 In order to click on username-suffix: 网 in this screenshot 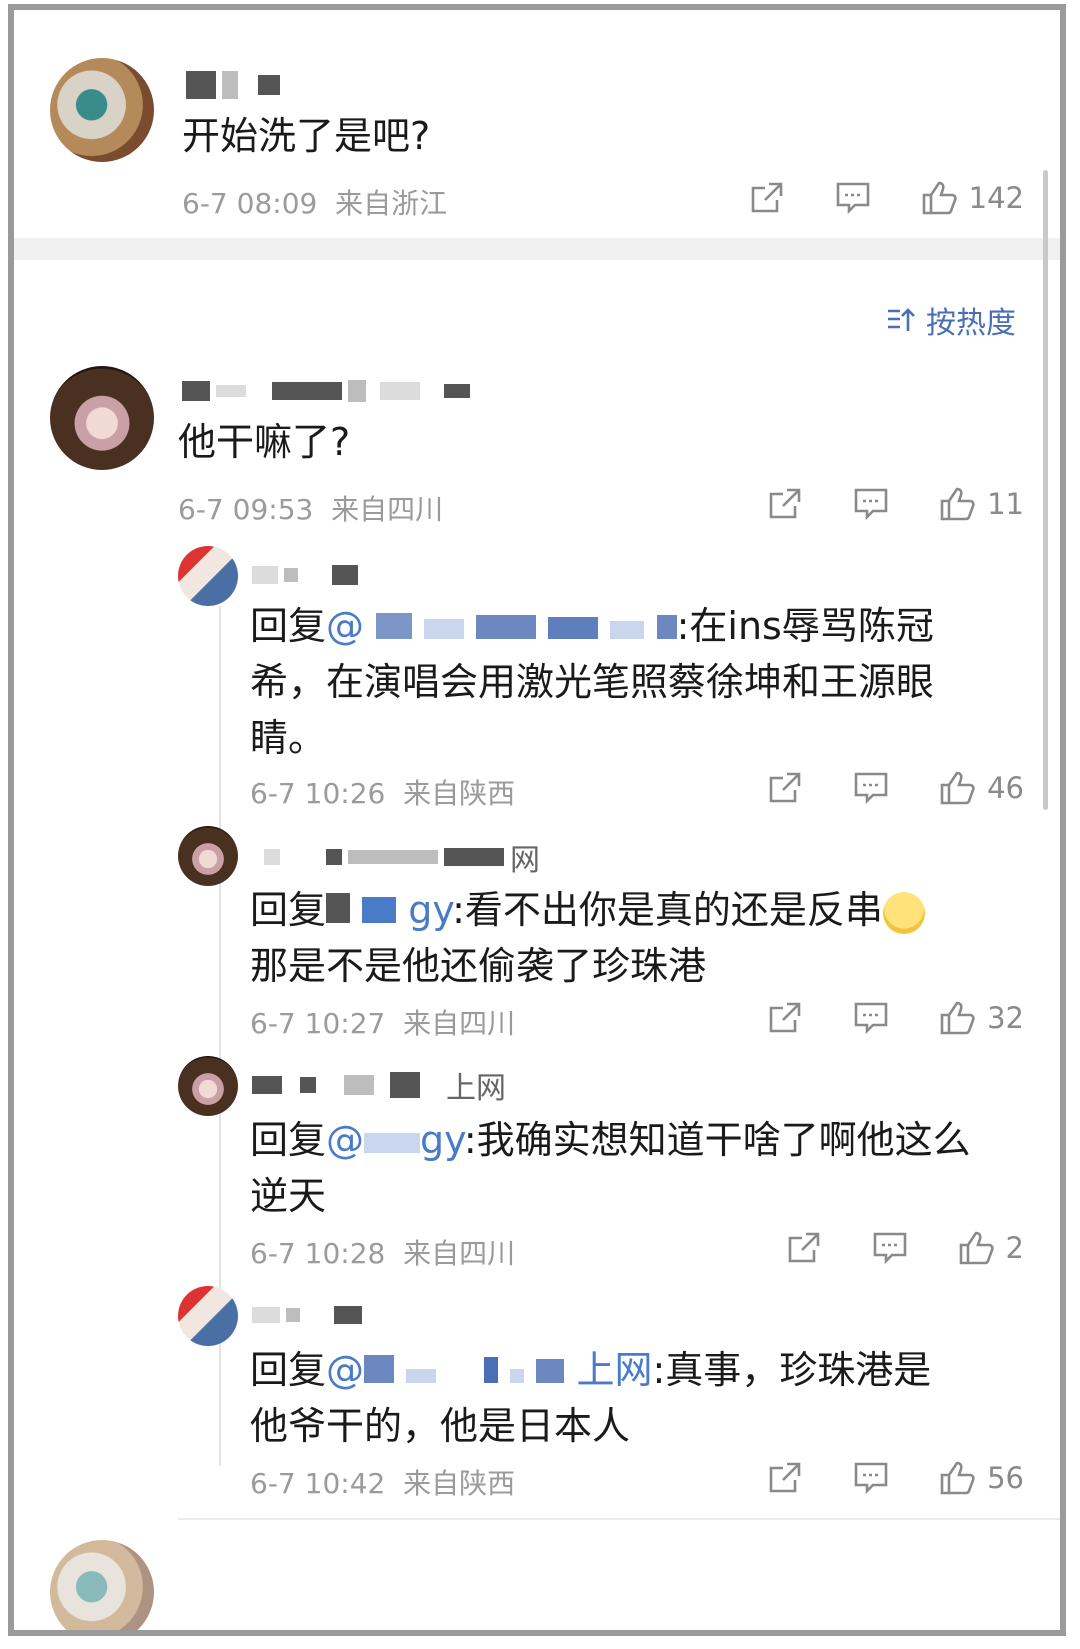, I will do `click(525, 860)`.